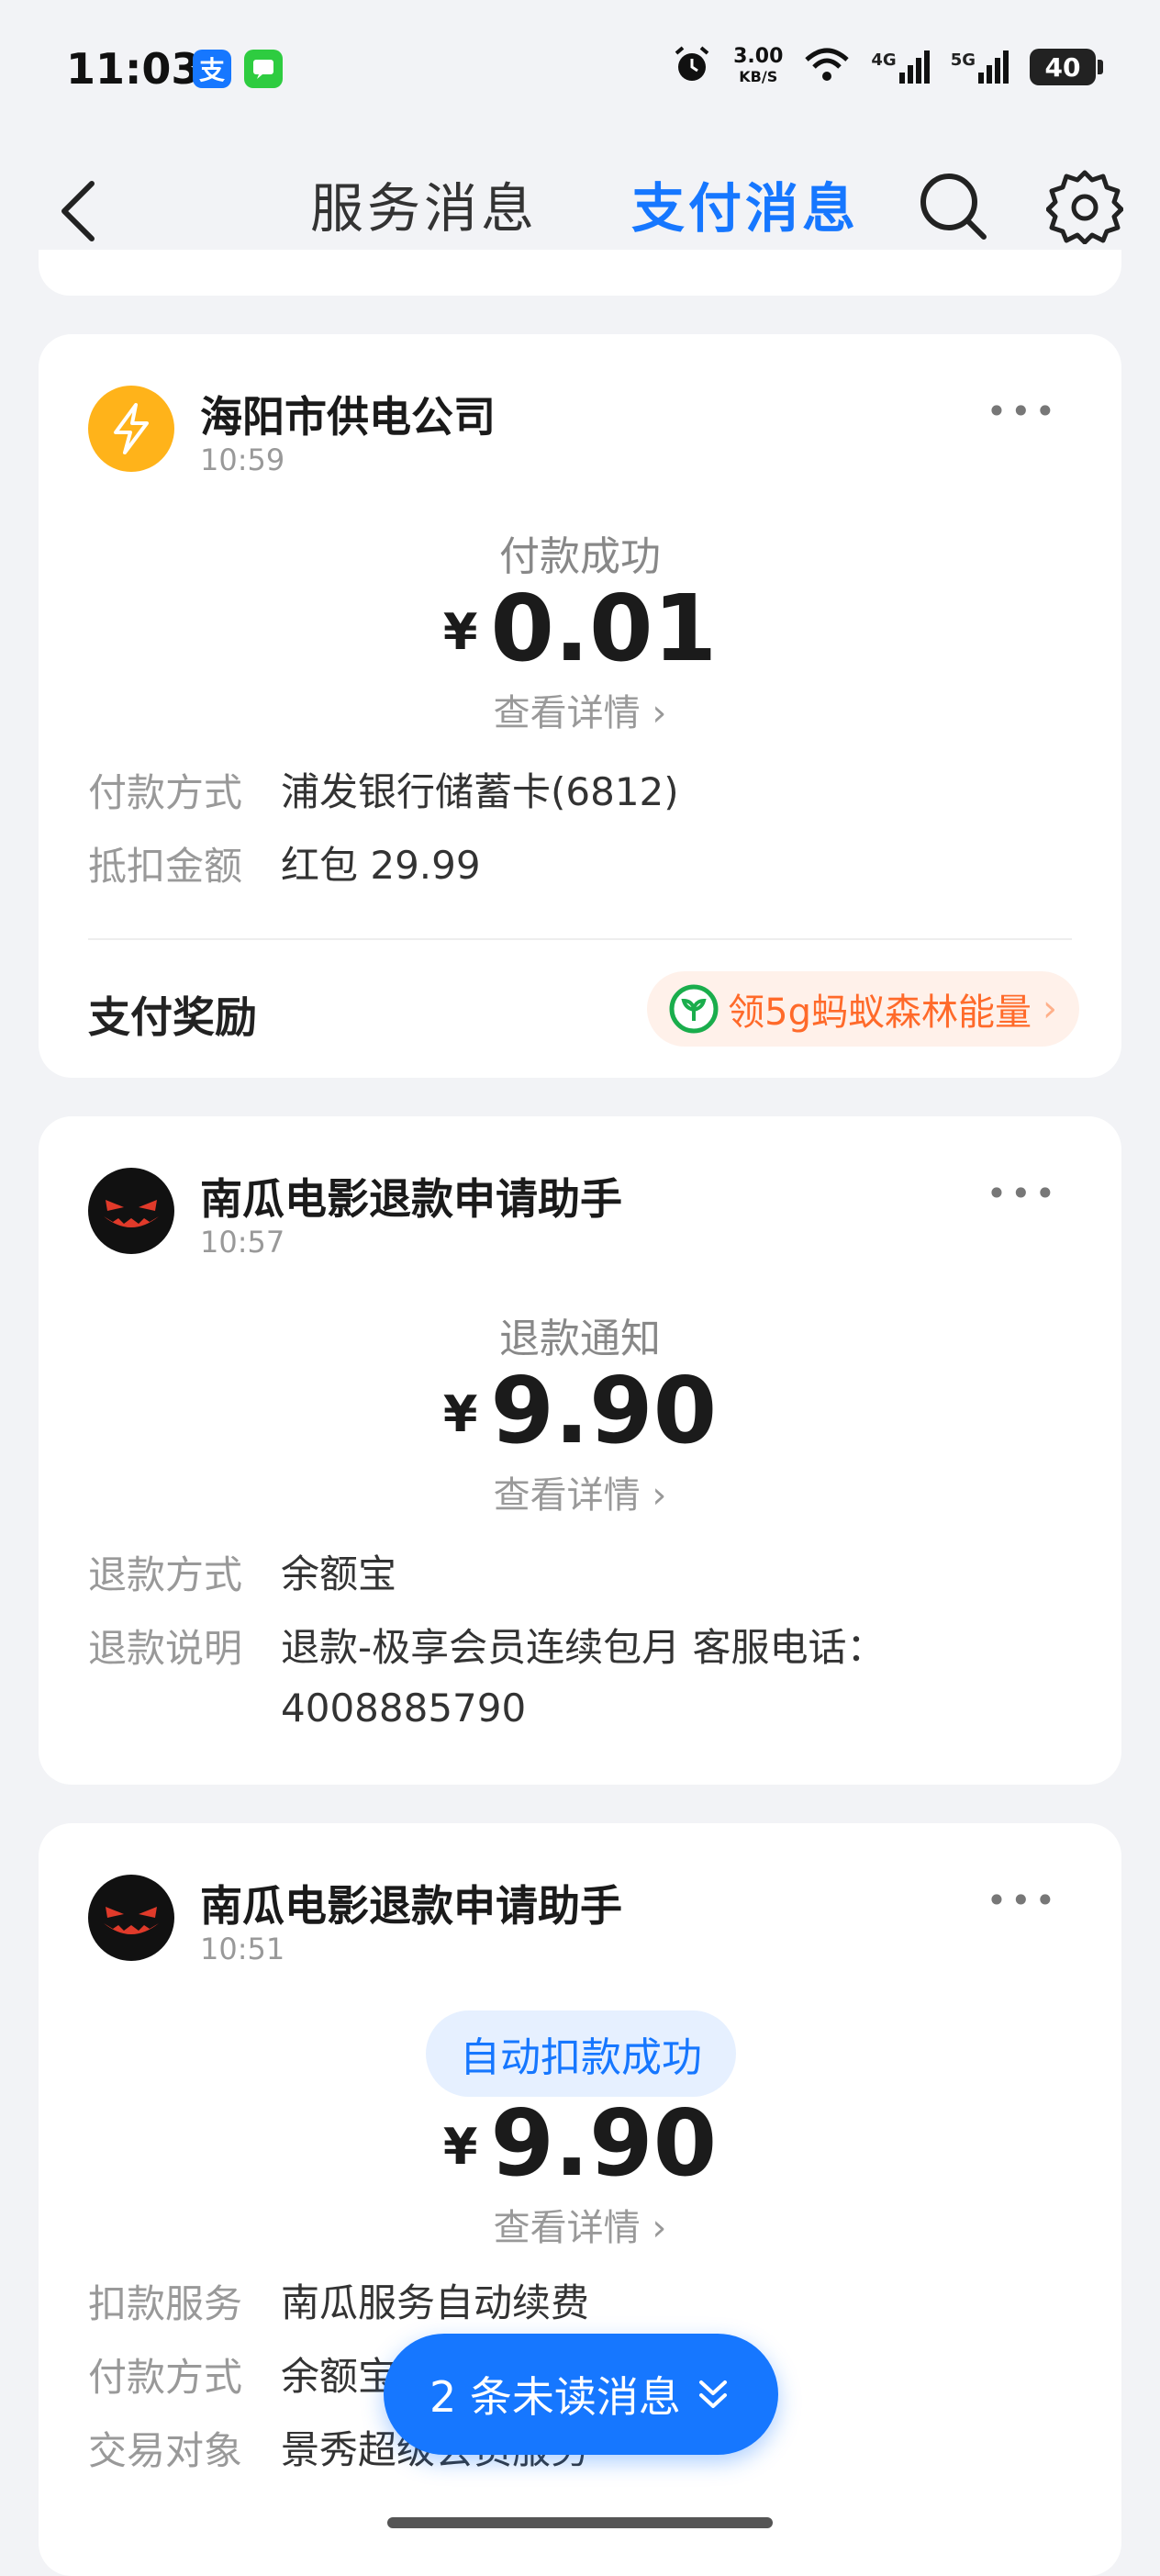  Describe the element at coordinates (339, 2303) in the screenshot. I see `field-row: 扣款服务 南瓜服务自动续费` at that location.